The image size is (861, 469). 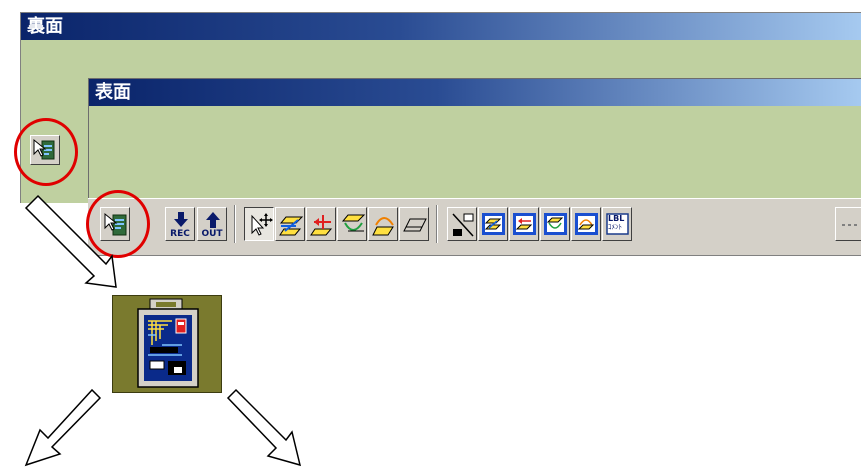 I want to click on enlarged-board-icon, so click(x=167, y=344).